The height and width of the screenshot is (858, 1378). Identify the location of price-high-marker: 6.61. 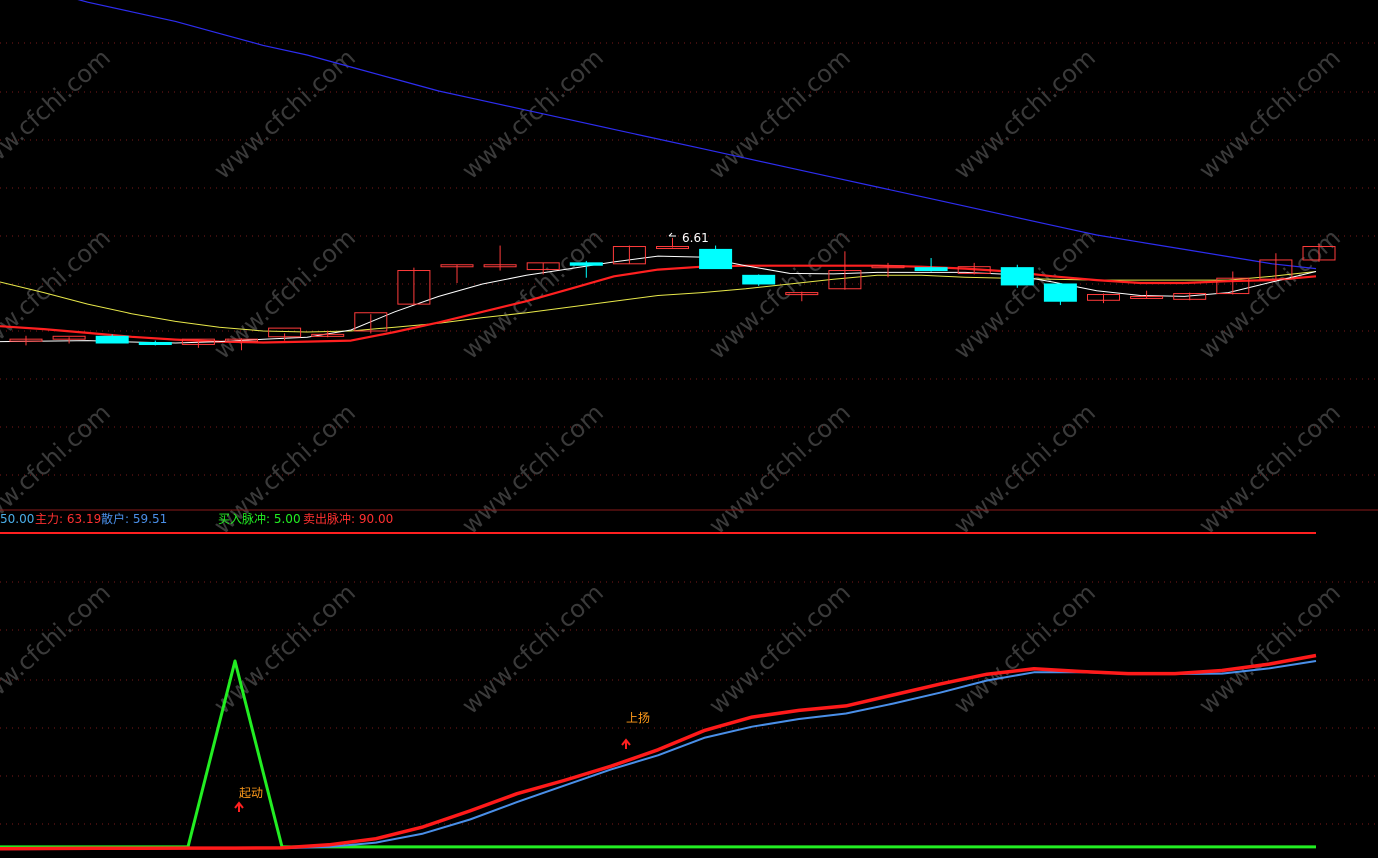
(688, 238).